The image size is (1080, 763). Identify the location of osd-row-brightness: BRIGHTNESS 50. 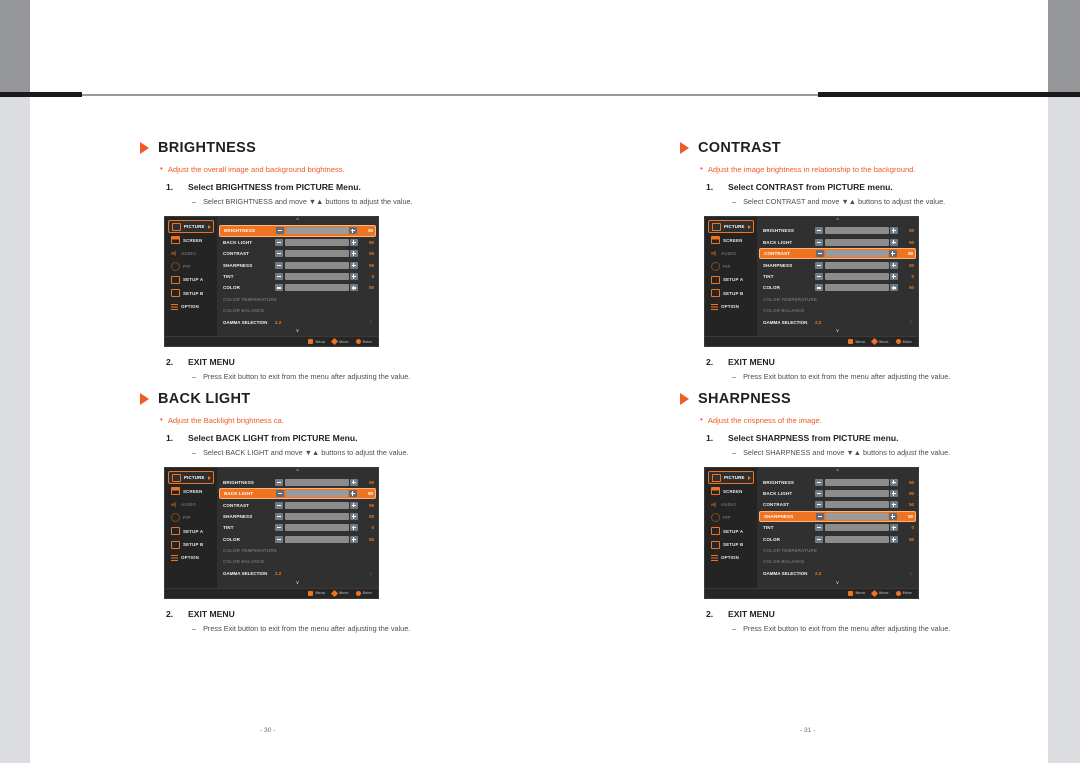
(297, 481).